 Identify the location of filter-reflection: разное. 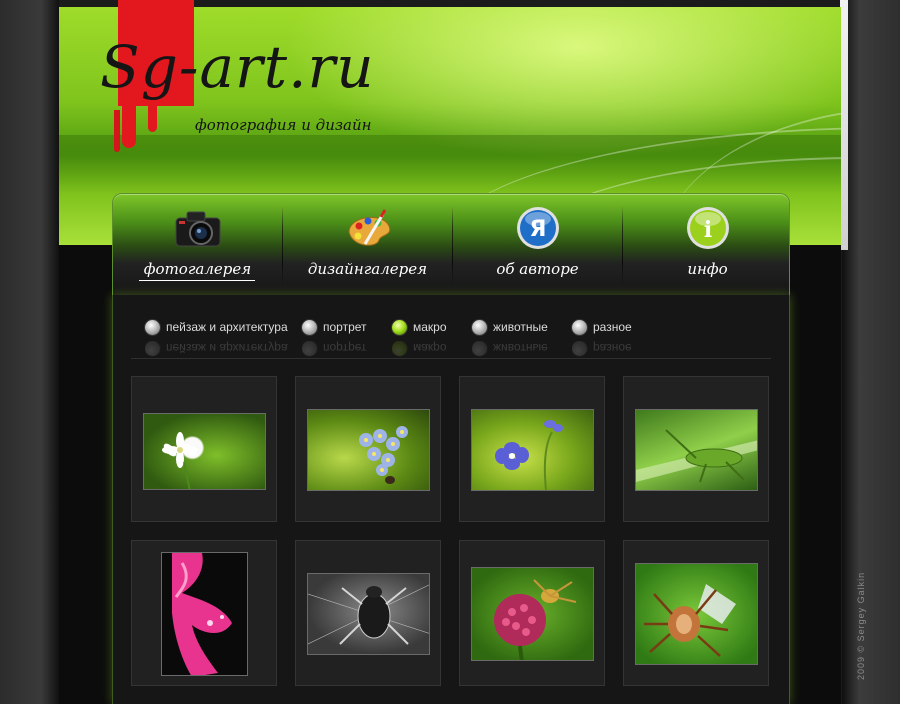
(602, 349).